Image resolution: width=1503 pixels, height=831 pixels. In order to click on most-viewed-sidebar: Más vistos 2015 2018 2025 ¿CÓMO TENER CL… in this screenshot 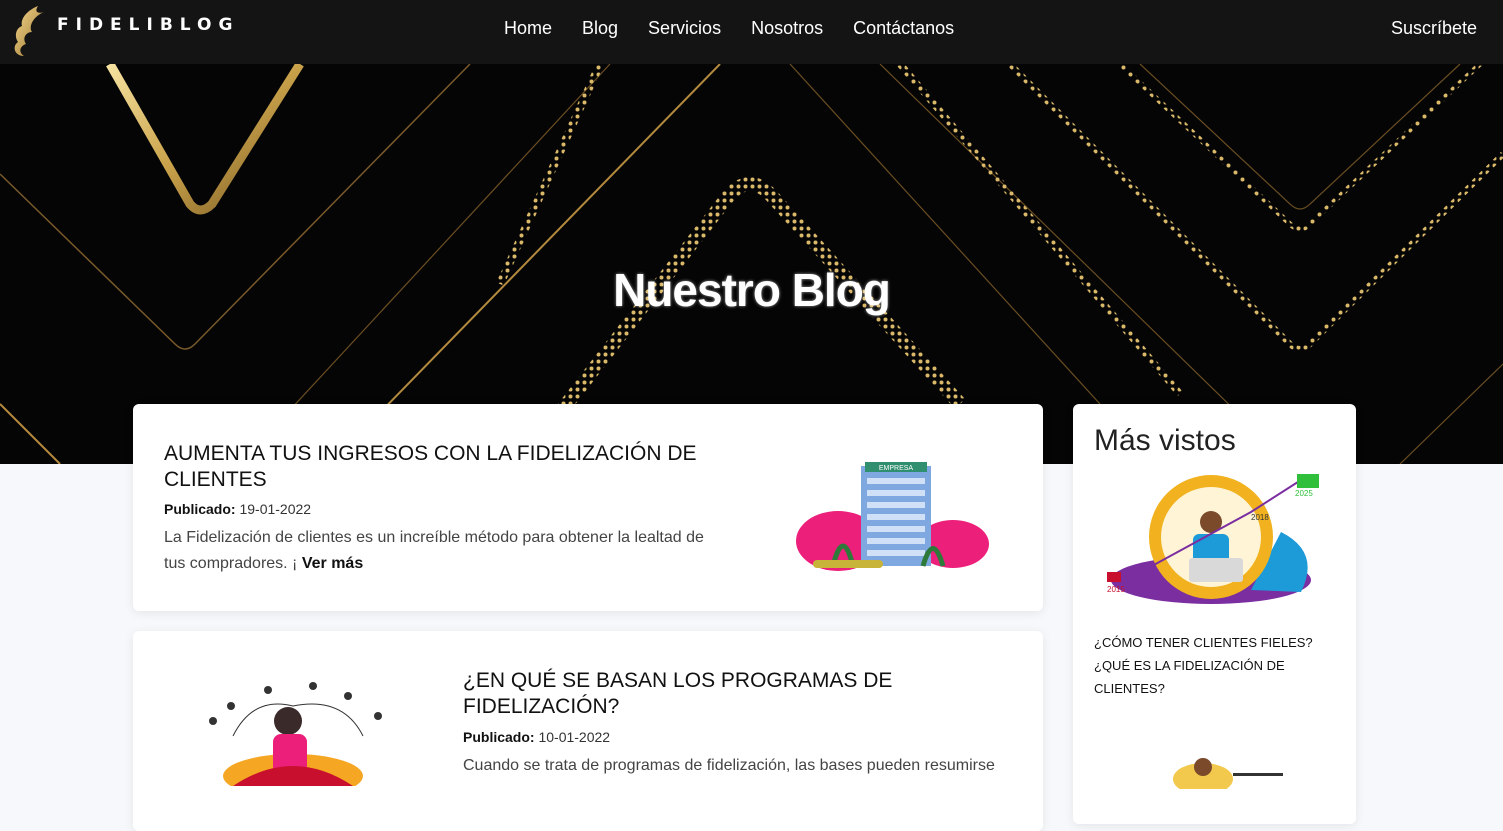, I will do `click(1214, 614)`.